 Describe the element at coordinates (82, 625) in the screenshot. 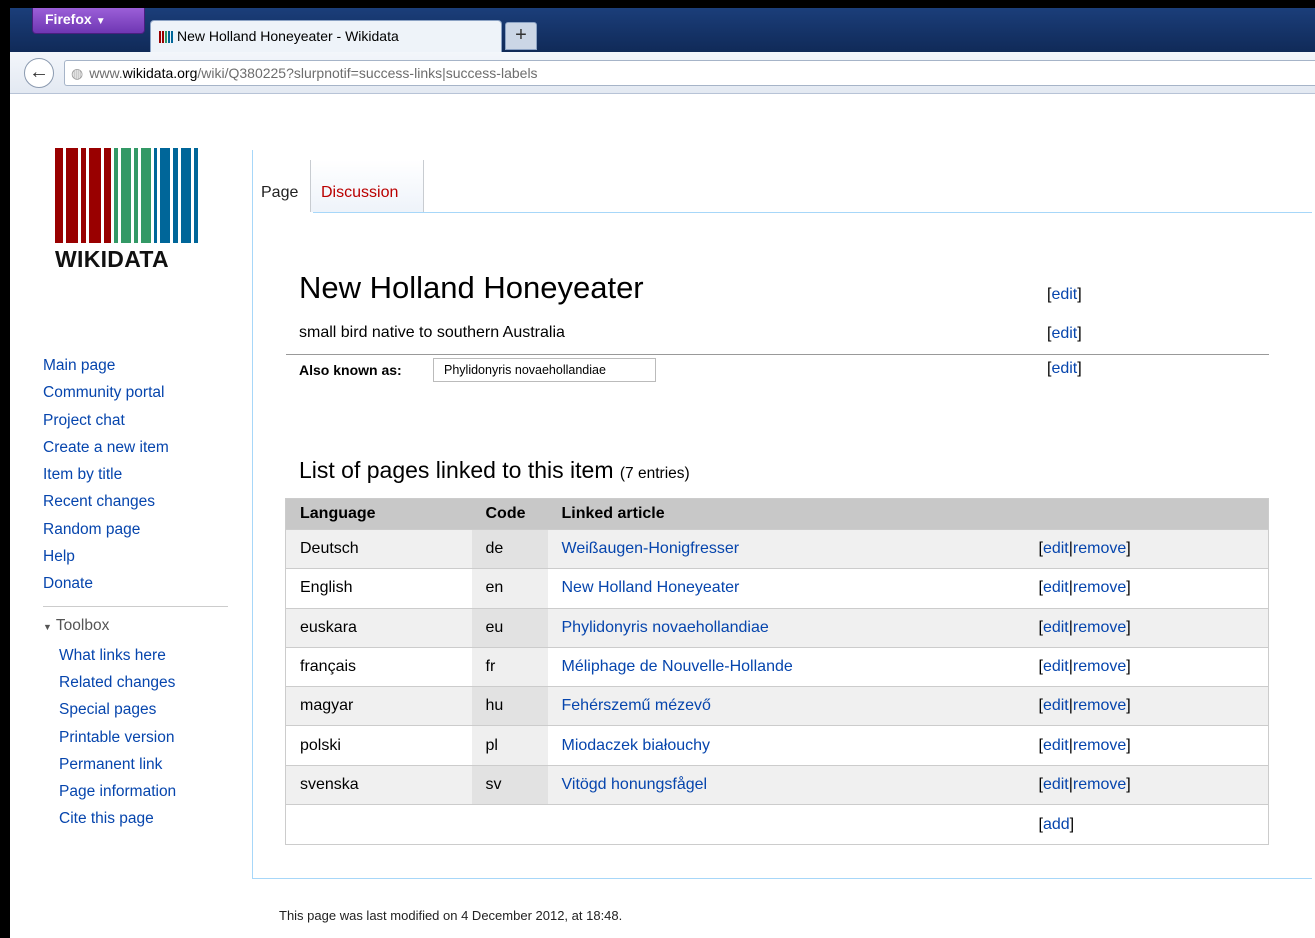

I see `toolbox-label: Toolbox` at that location.